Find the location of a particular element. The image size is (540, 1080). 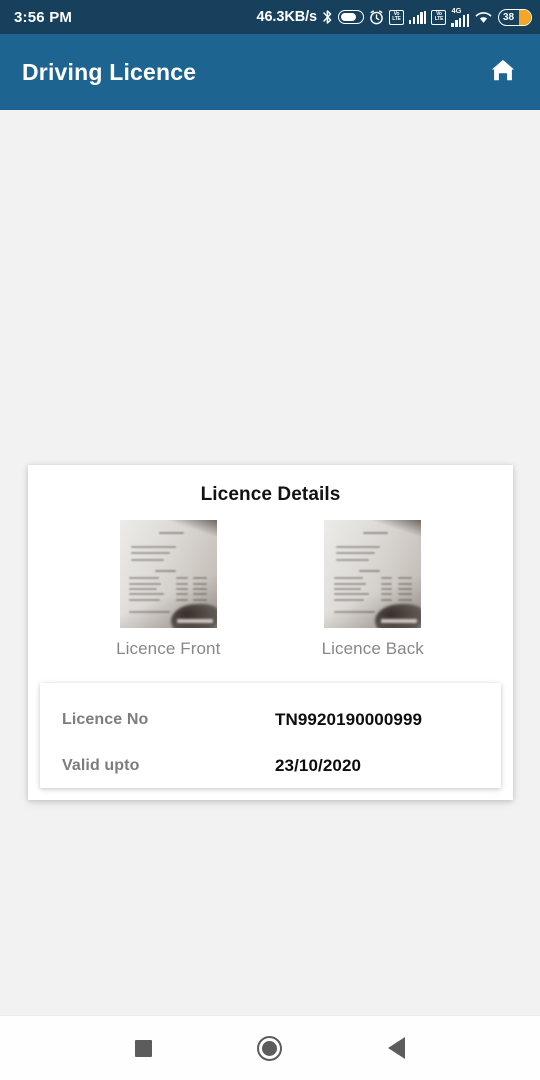

detail-row-licence-no: Licence No TN9920190000999 is located at coordinates (270, 720).